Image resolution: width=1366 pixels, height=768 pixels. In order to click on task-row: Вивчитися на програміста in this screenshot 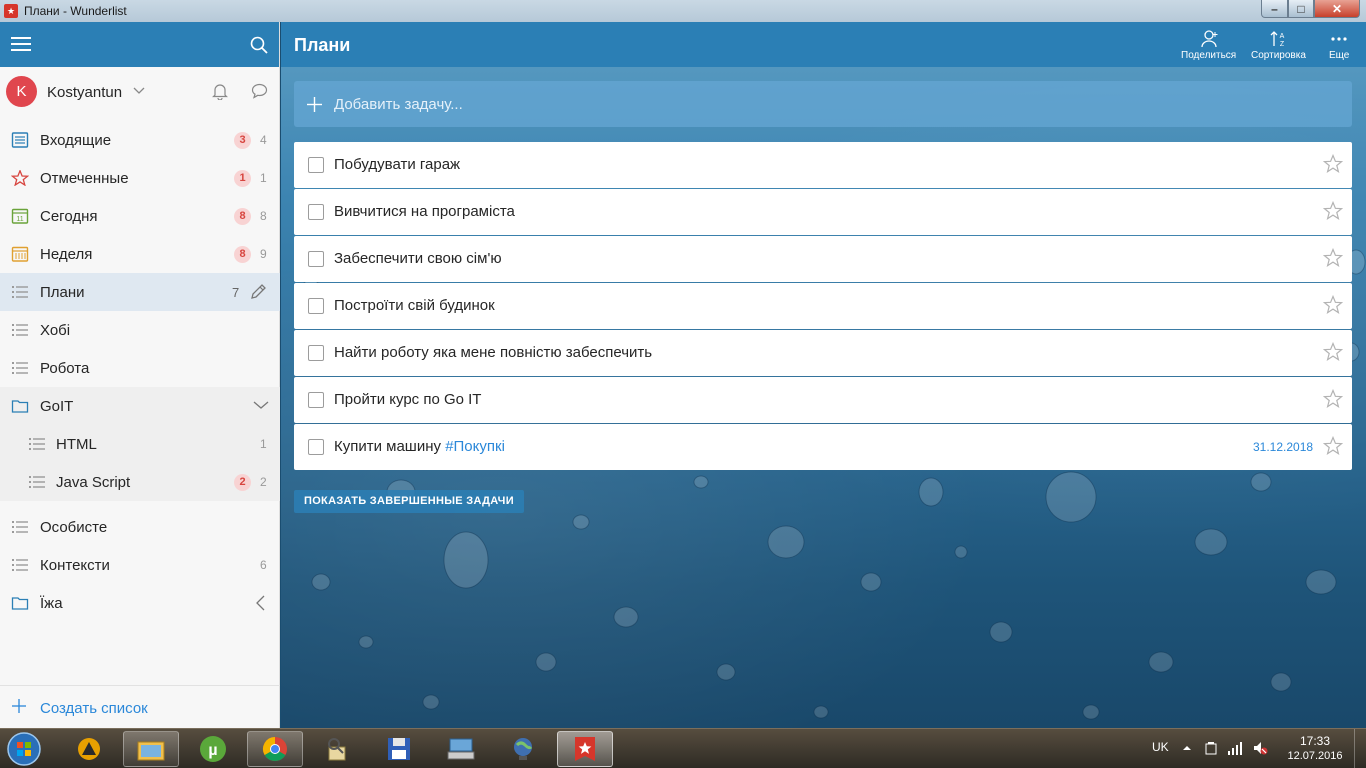, I will do `click(823, 212)`.